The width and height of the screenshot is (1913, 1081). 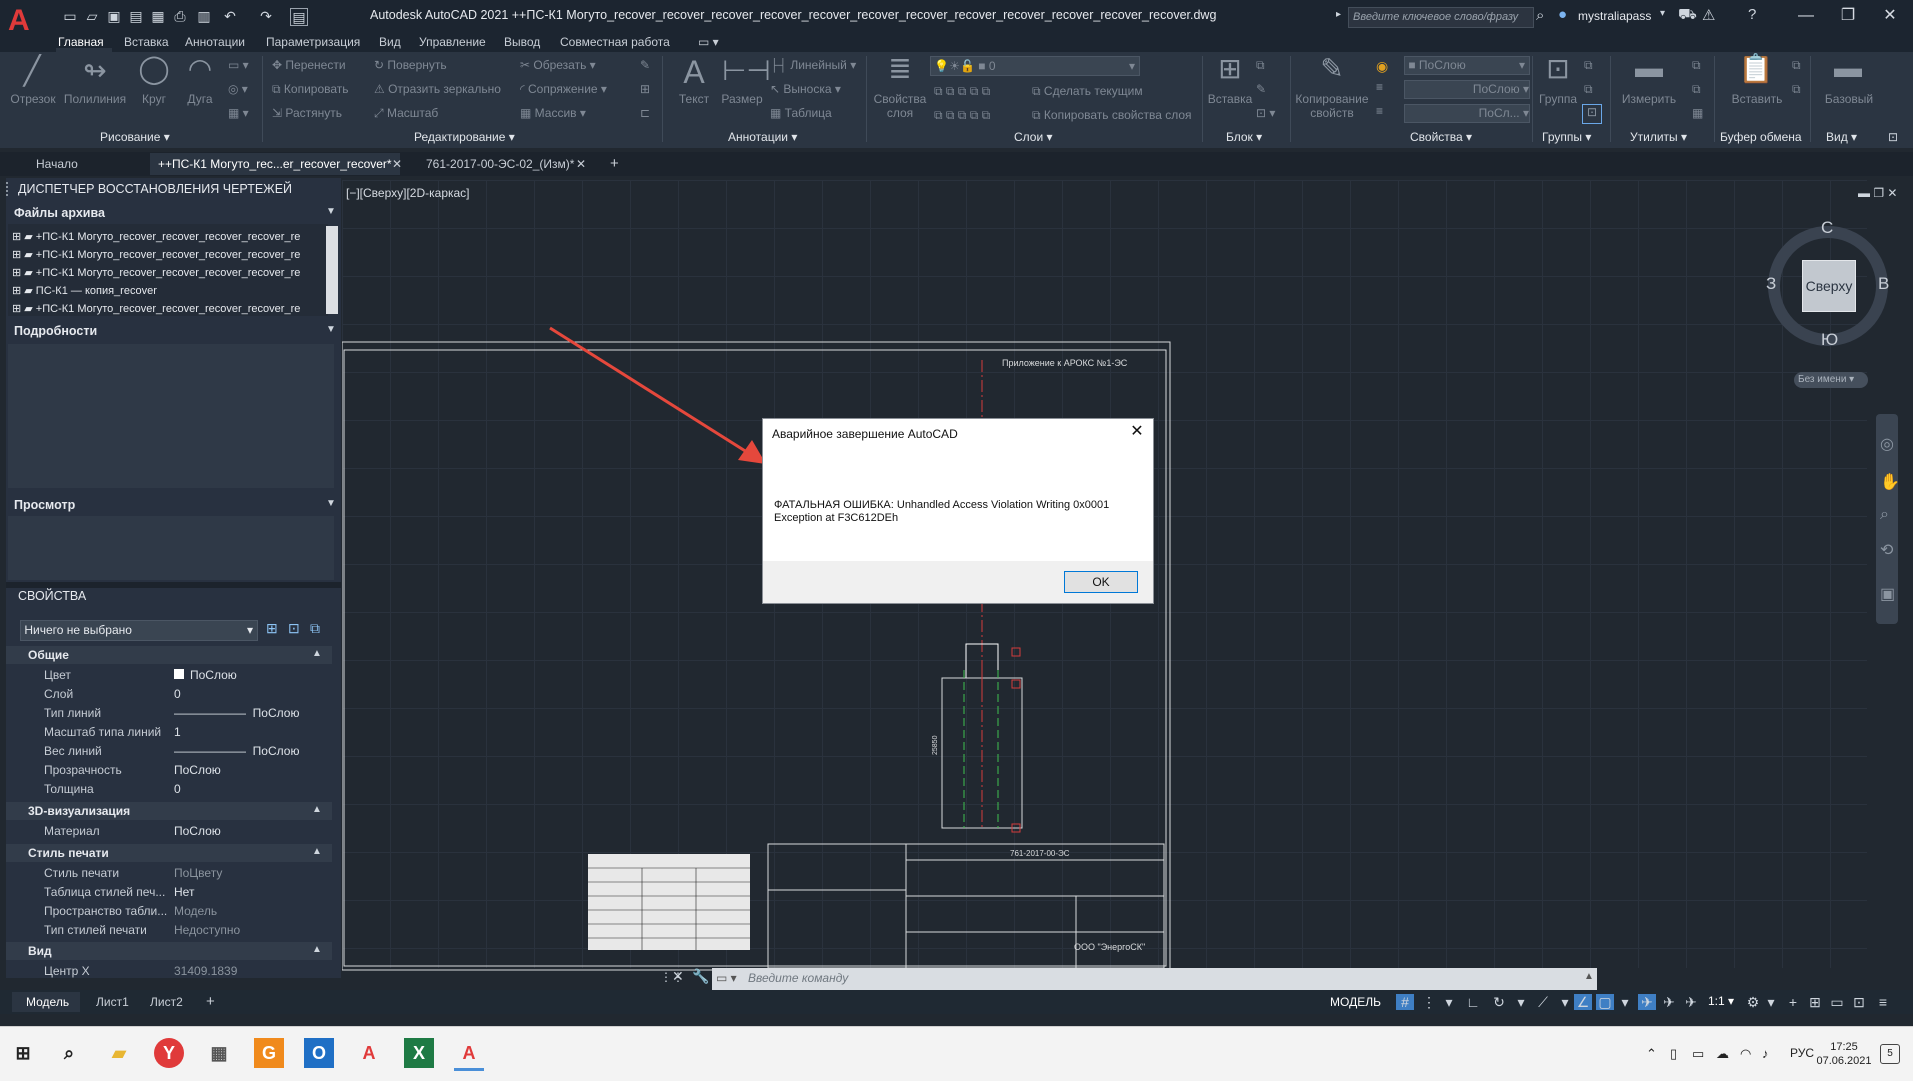 I want to click on groups-panel-title: Группы ▾, so click(x=1566, y=138).